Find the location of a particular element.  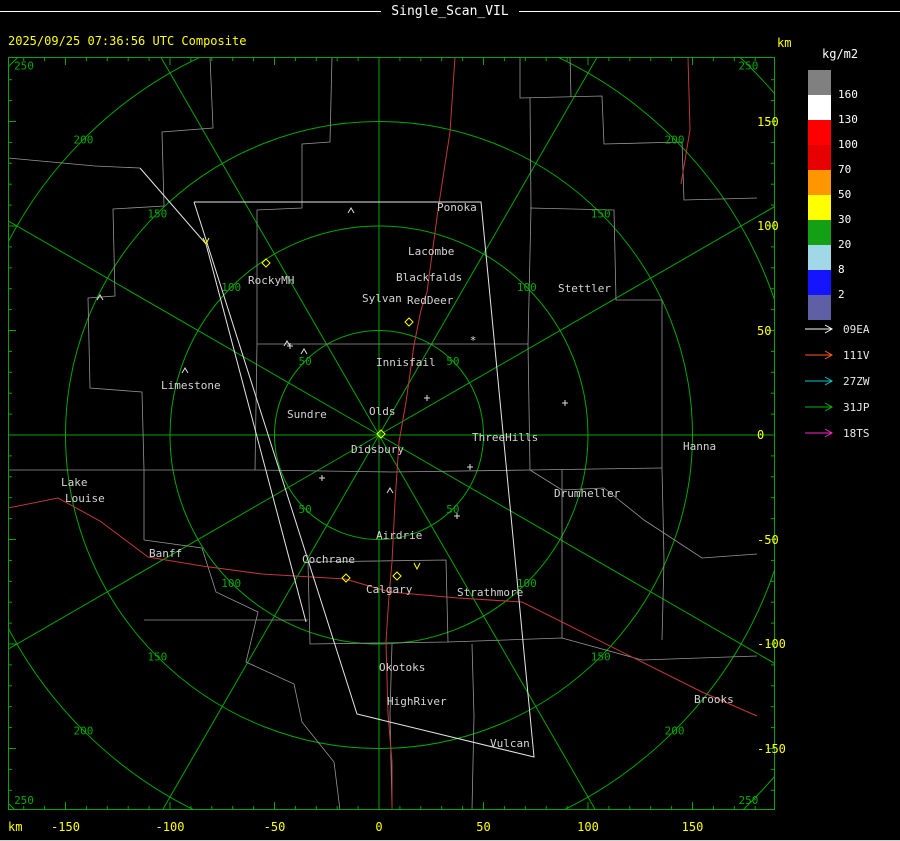

city-label: Drumheller is located at coordinates (587, 493).